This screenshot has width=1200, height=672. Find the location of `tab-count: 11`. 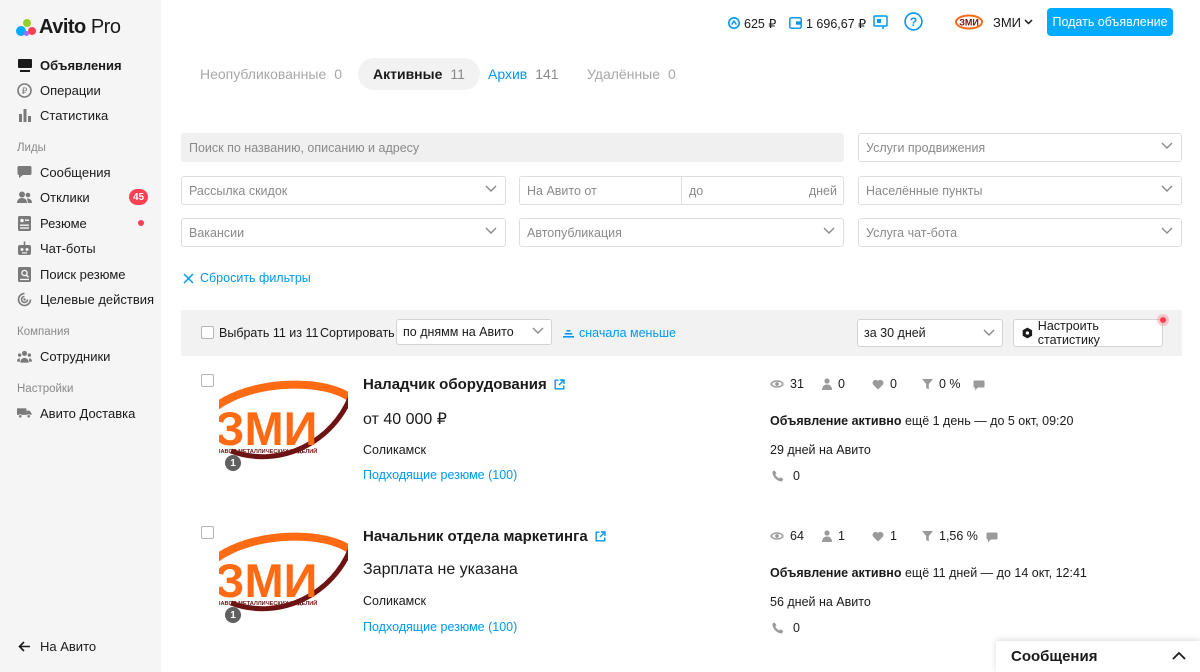

tab-count: 11 is located at coordinates (457, 74).